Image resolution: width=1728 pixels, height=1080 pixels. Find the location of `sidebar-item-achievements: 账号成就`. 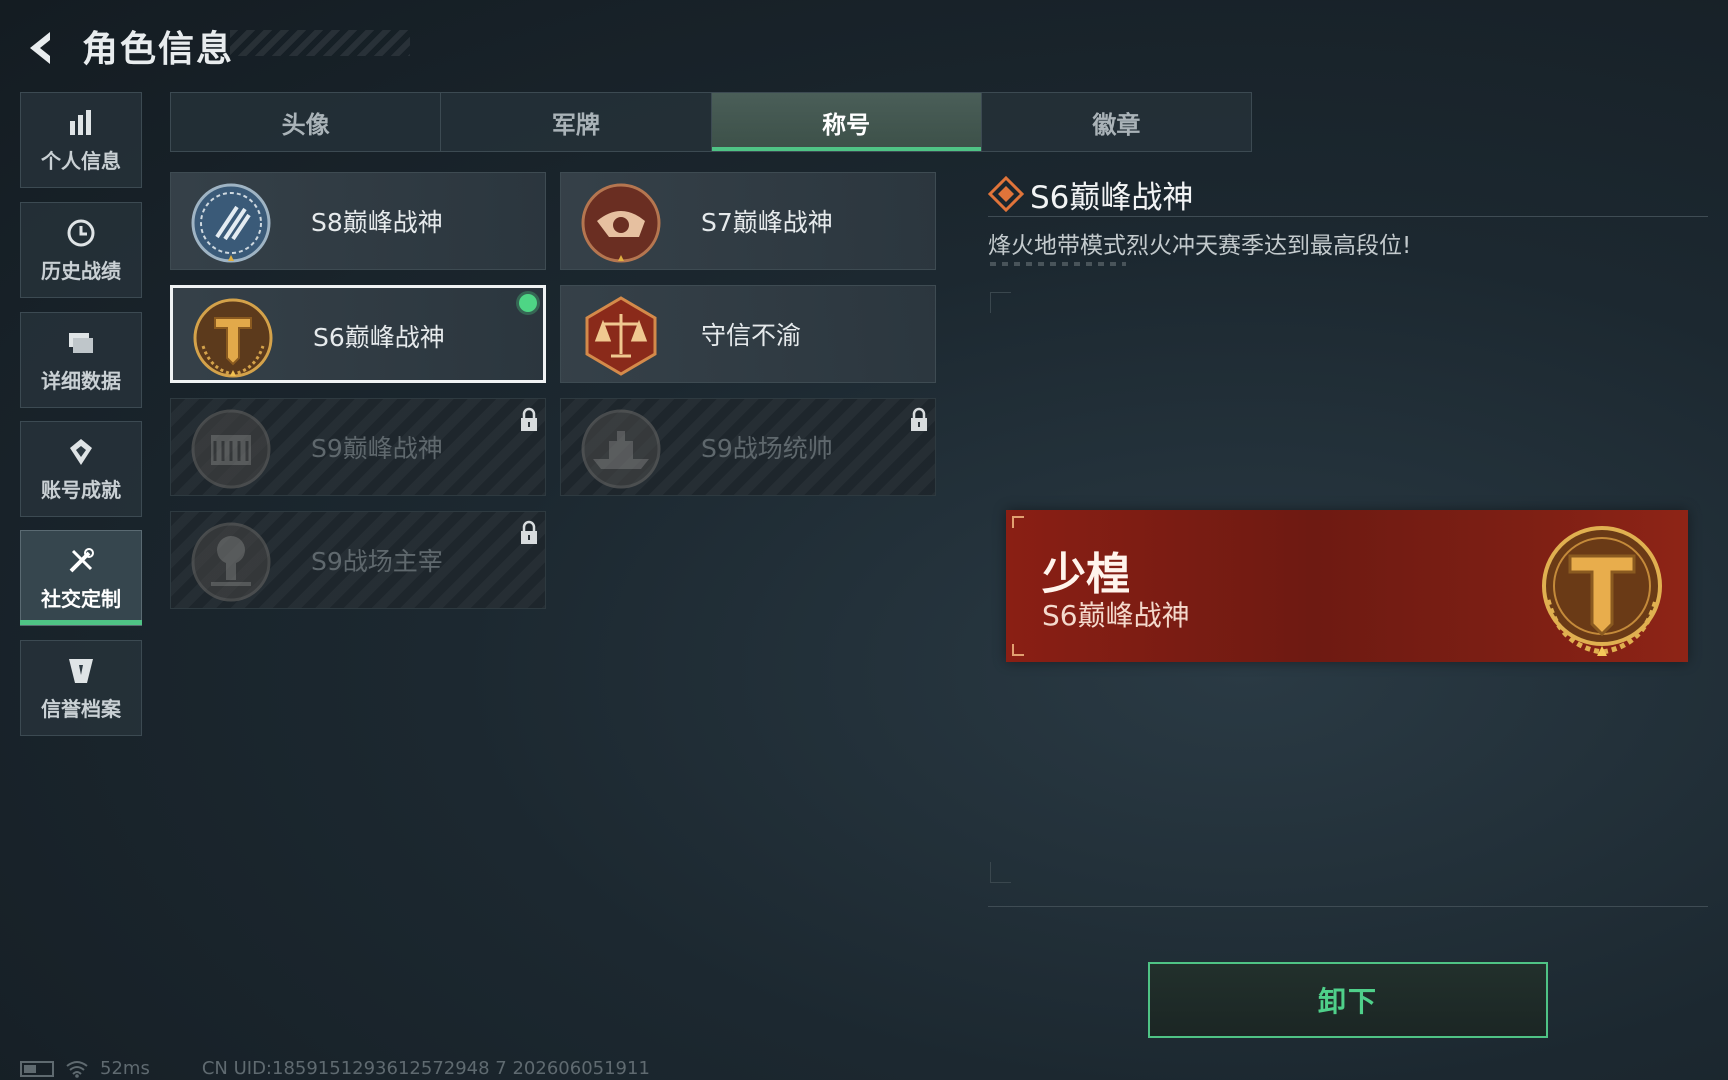

sidebar-item-achievements: 账号成就 is located at coordinates (81, 469).